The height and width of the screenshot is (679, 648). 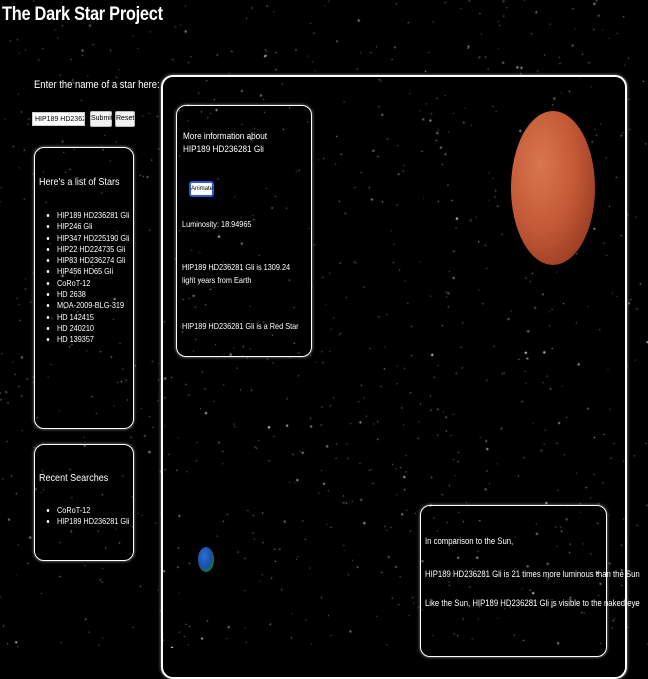 What do you see at coordinates (58, 119) in the screenshot?
I see `star-search-input: HIP189 HD236281 Gli` at bounding box center [58, 119].